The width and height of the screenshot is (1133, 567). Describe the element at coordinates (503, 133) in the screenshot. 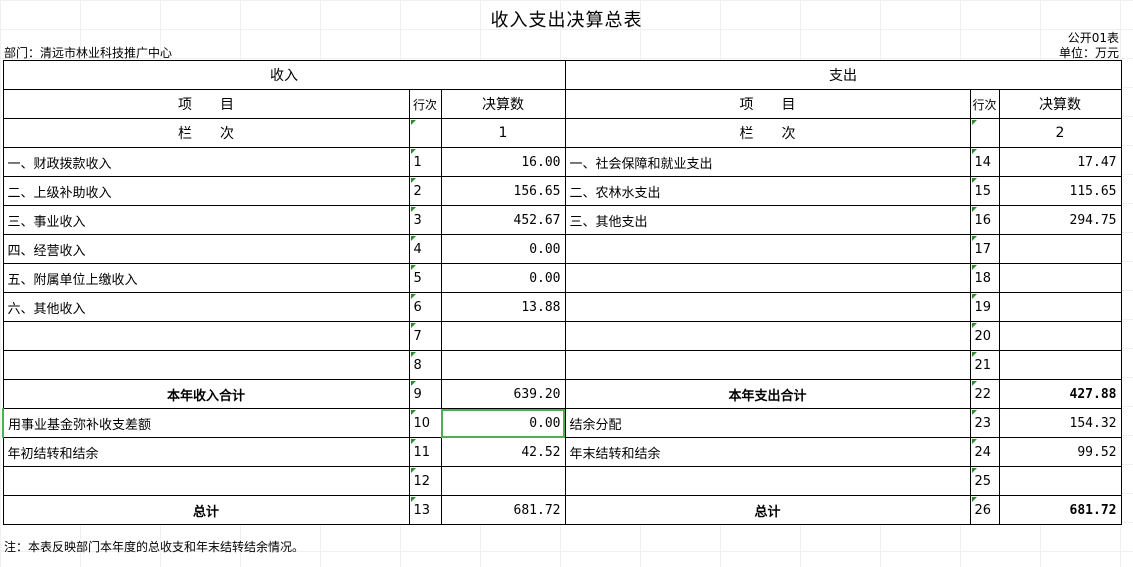

I see `income-column-number: 1` at that location.